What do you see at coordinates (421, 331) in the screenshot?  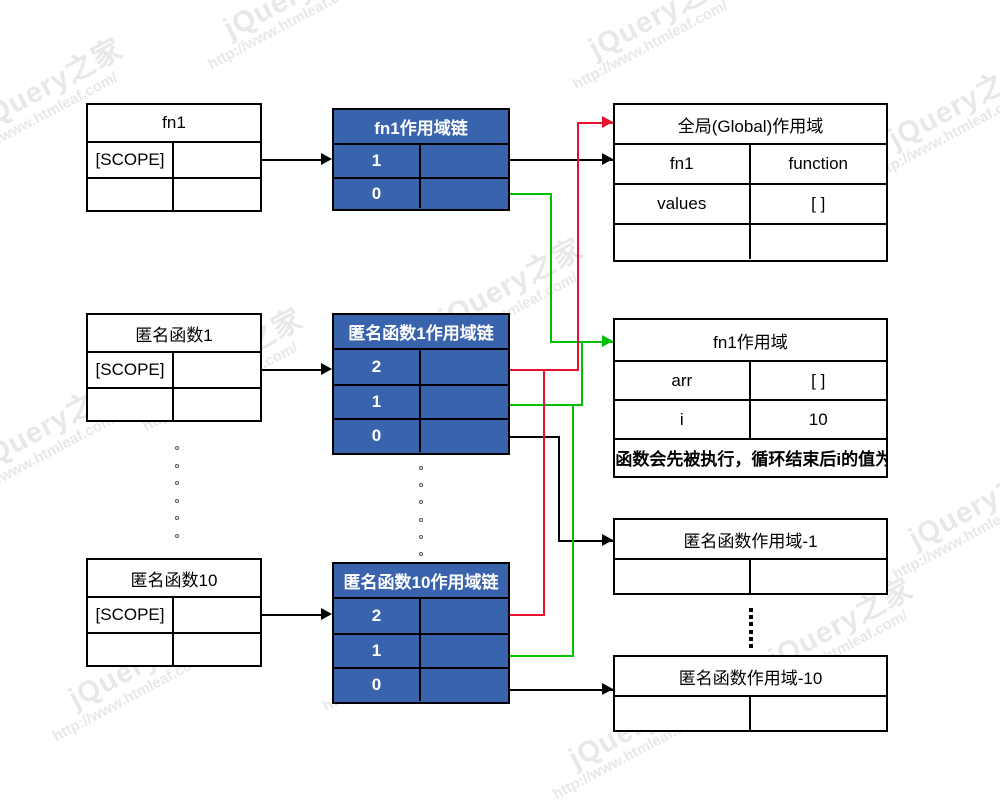 I see `scope-chain-anon1-title: 匿名函数1作用域链` at bounding box center [421, 331].